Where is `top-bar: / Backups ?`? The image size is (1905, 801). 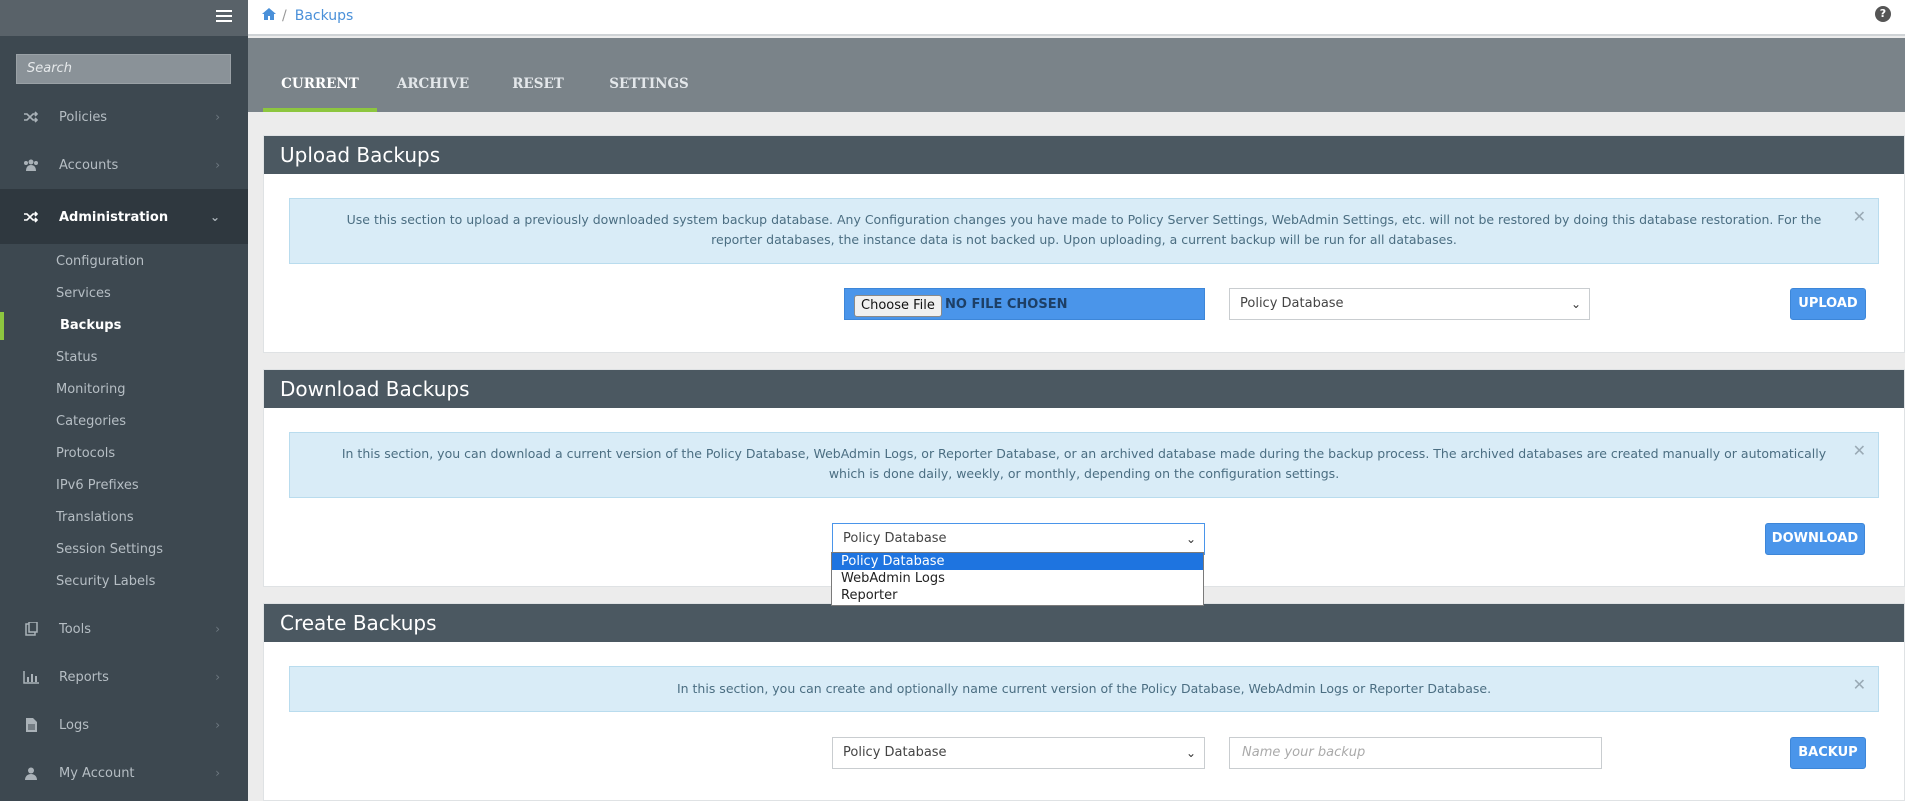
top-bar: / Backups ? is located at coordinates (1076, 18).